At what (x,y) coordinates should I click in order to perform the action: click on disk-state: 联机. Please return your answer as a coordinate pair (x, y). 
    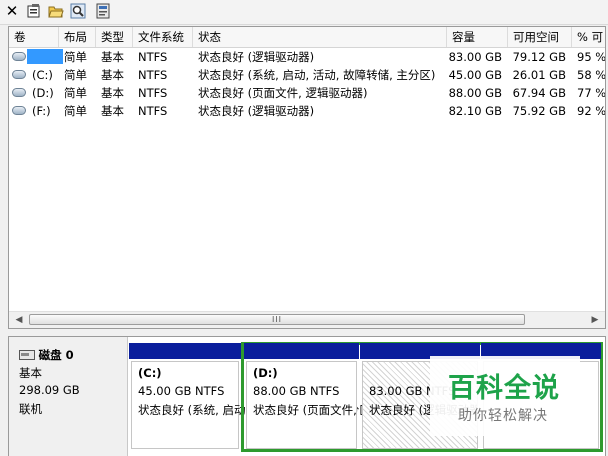
    Looking at the image, I should click on (30, 409).